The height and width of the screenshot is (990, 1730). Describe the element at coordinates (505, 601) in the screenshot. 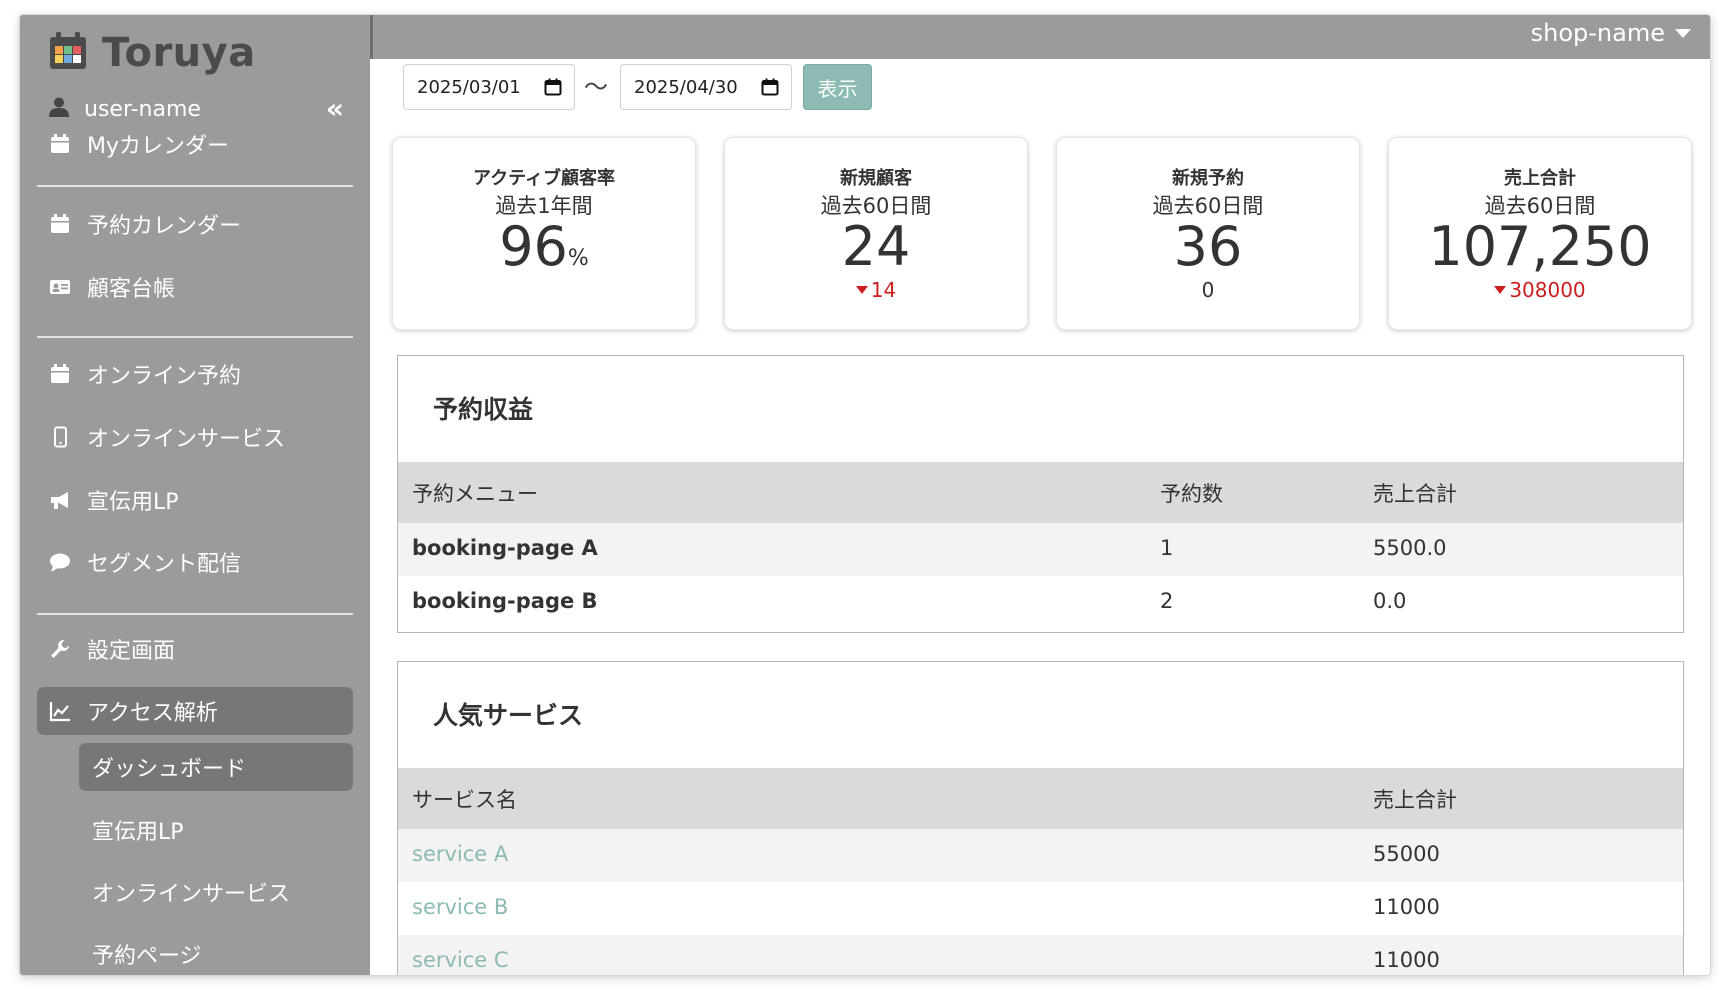

I see `table-cell: booking-page B` at that location.